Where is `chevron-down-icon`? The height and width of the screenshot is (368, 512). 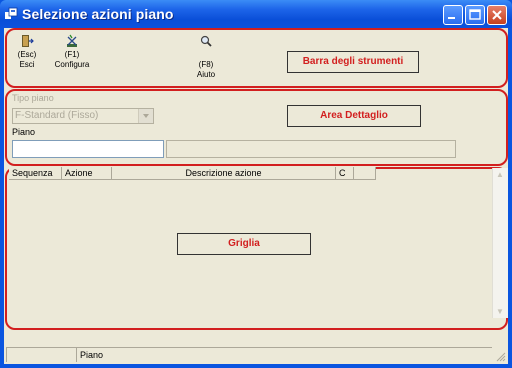
chevron-down-icon is located at coordinates (146, 116).